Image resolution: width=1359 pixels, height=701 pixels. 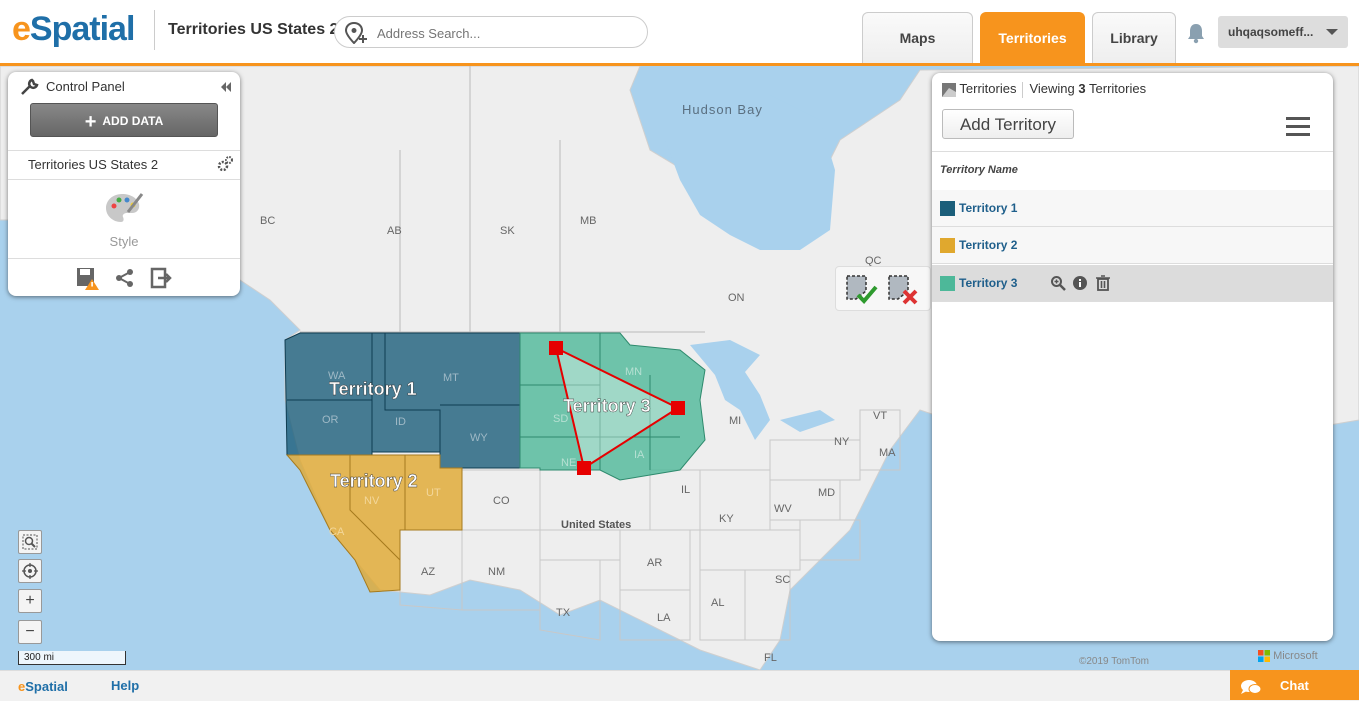 I want to click on territory-row: Territory 1, so click(x=1132, y=208).